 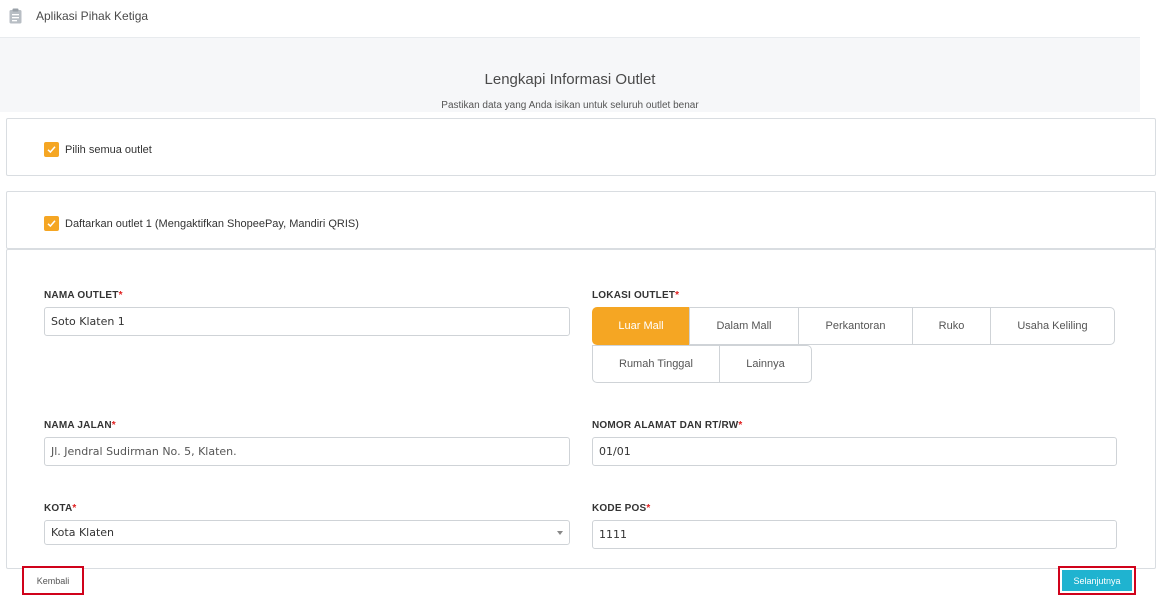 I want to click on kota-select-value: Kota Klaten, so click(x=83, y=532).